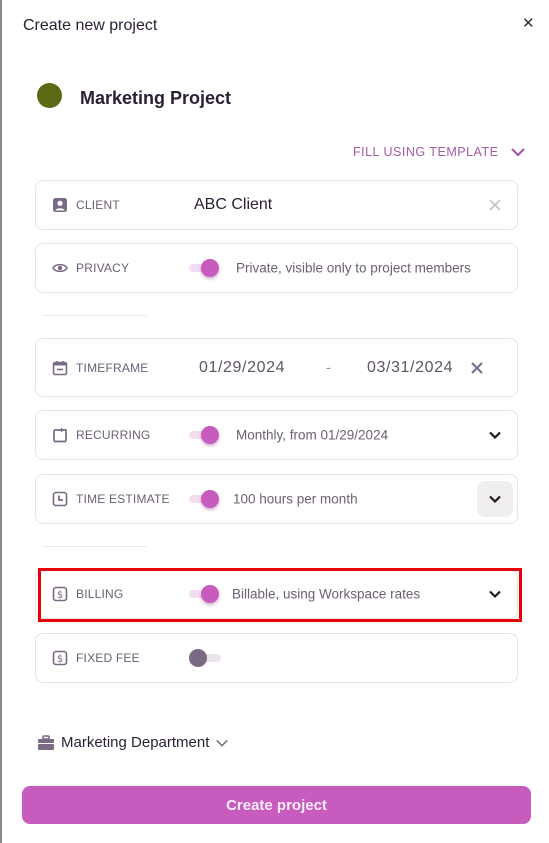 Image resolution: width=549 pixels, height=843 pixels. What do you see at coordinates (242, 368) in the screenshot?
I see `start-date-input: 01/29/2024` at bounding box center [242, 368].